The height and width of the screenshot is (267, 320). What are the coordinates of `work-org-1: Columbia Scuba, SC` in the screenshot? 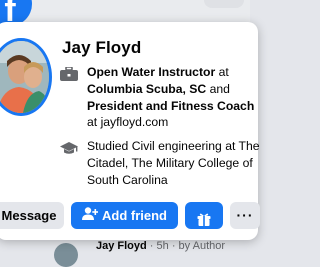 It's located at (146, 89).